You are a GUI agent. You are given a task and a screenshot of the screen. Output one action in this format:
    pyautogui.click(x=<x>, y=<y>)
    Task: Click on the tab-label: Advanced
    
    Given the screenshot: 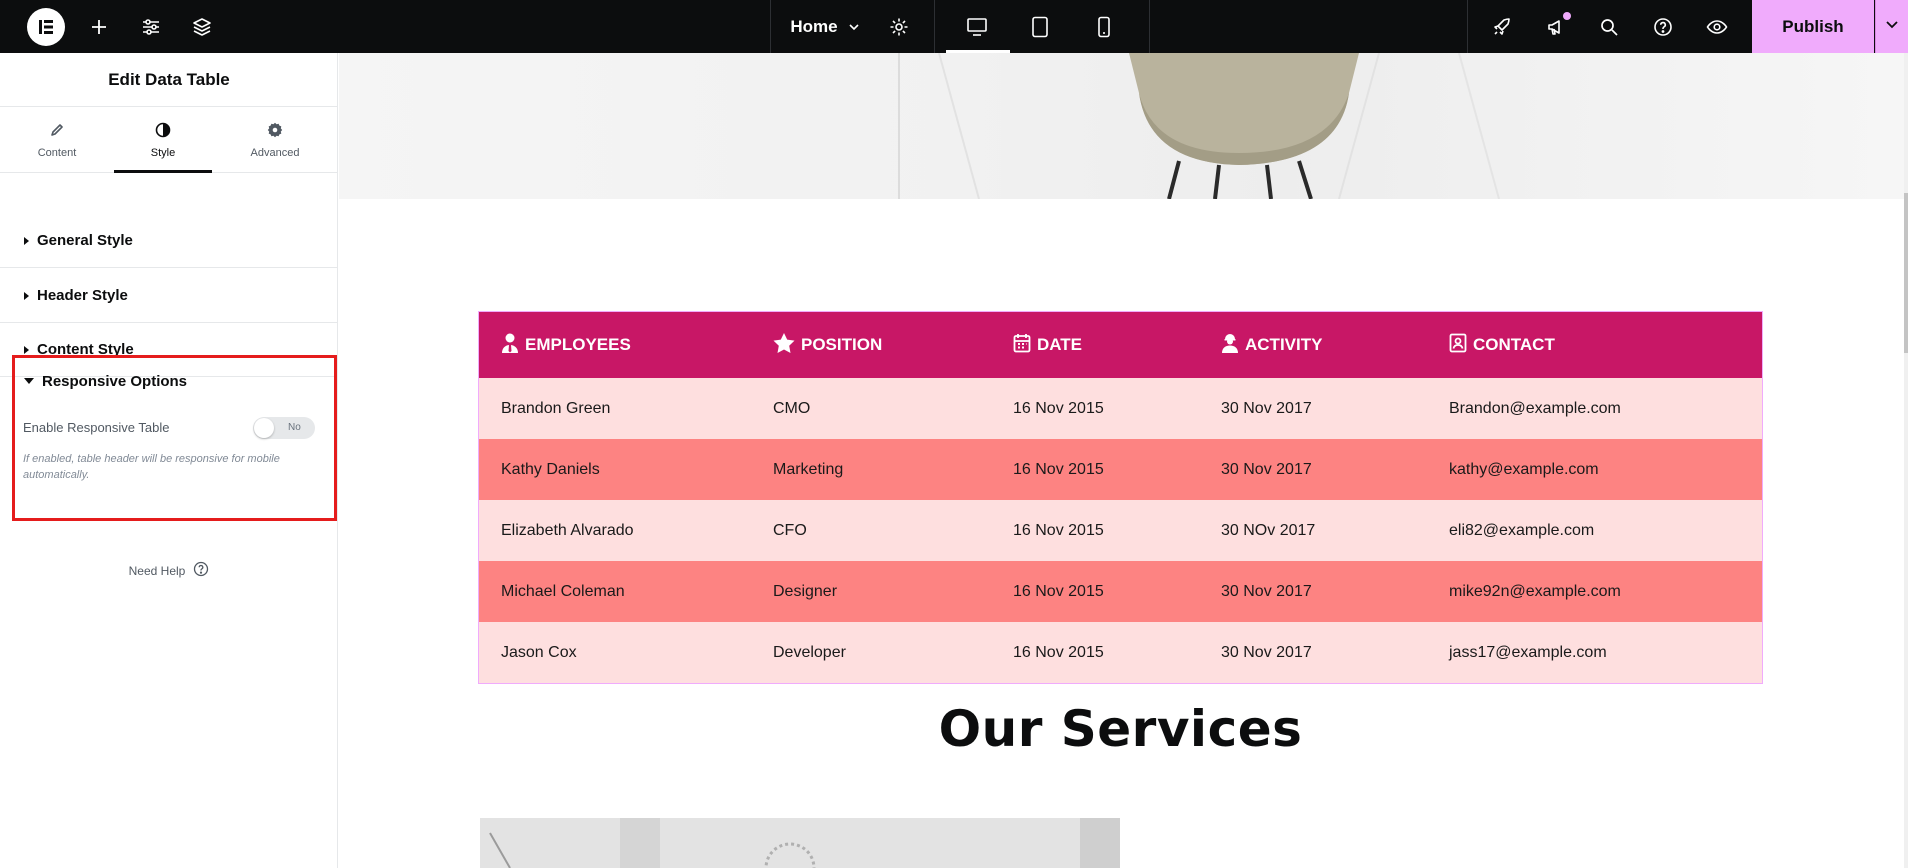 What is the action you would take?
    pyautogui.click(x=275, y=152)
    